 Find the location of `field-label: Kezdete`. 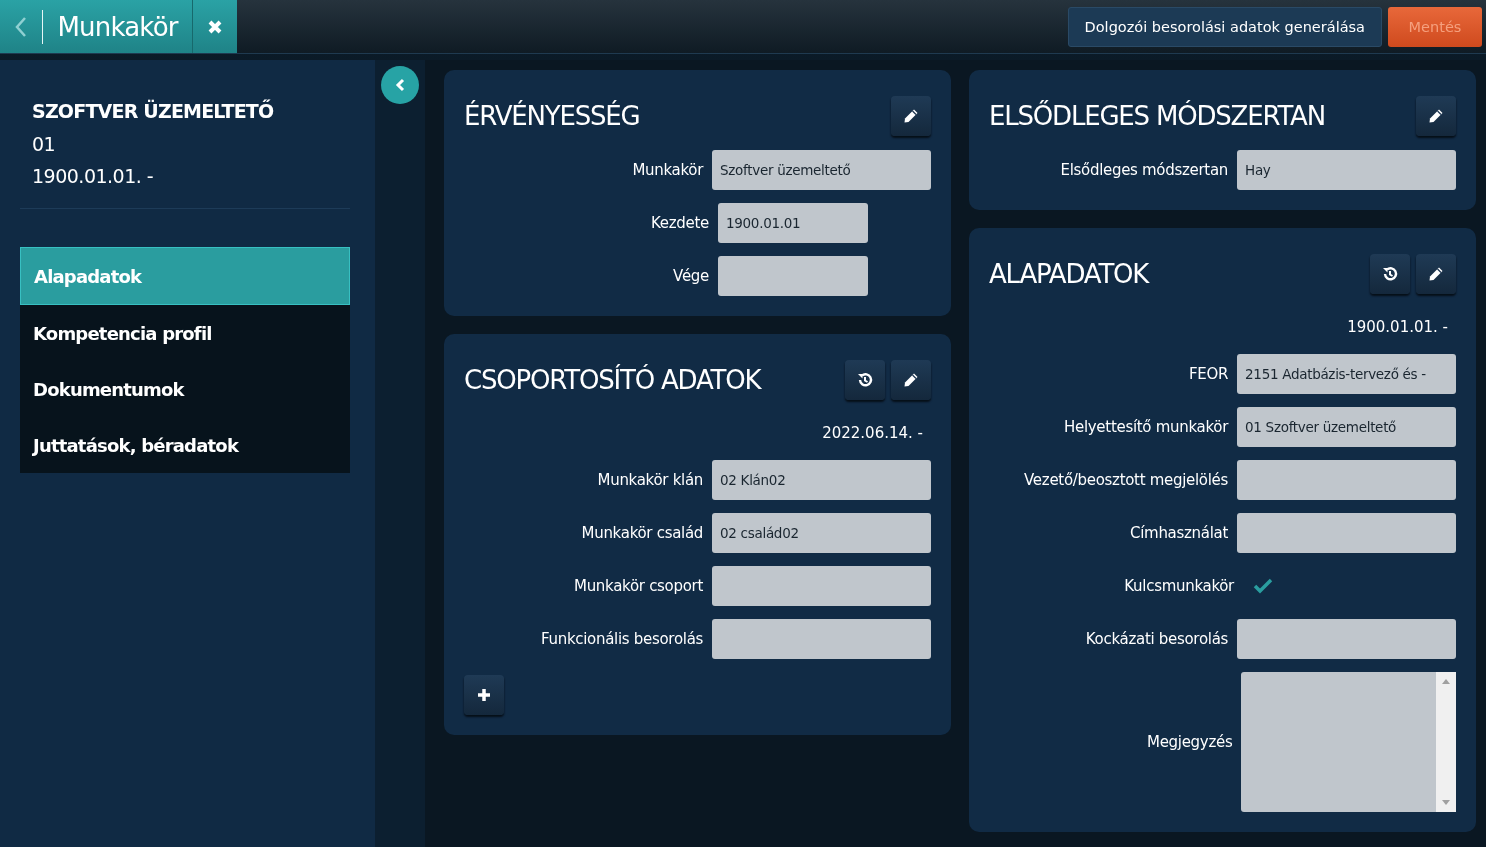

field-label: Kezdete is located at coordinates (680, 223).